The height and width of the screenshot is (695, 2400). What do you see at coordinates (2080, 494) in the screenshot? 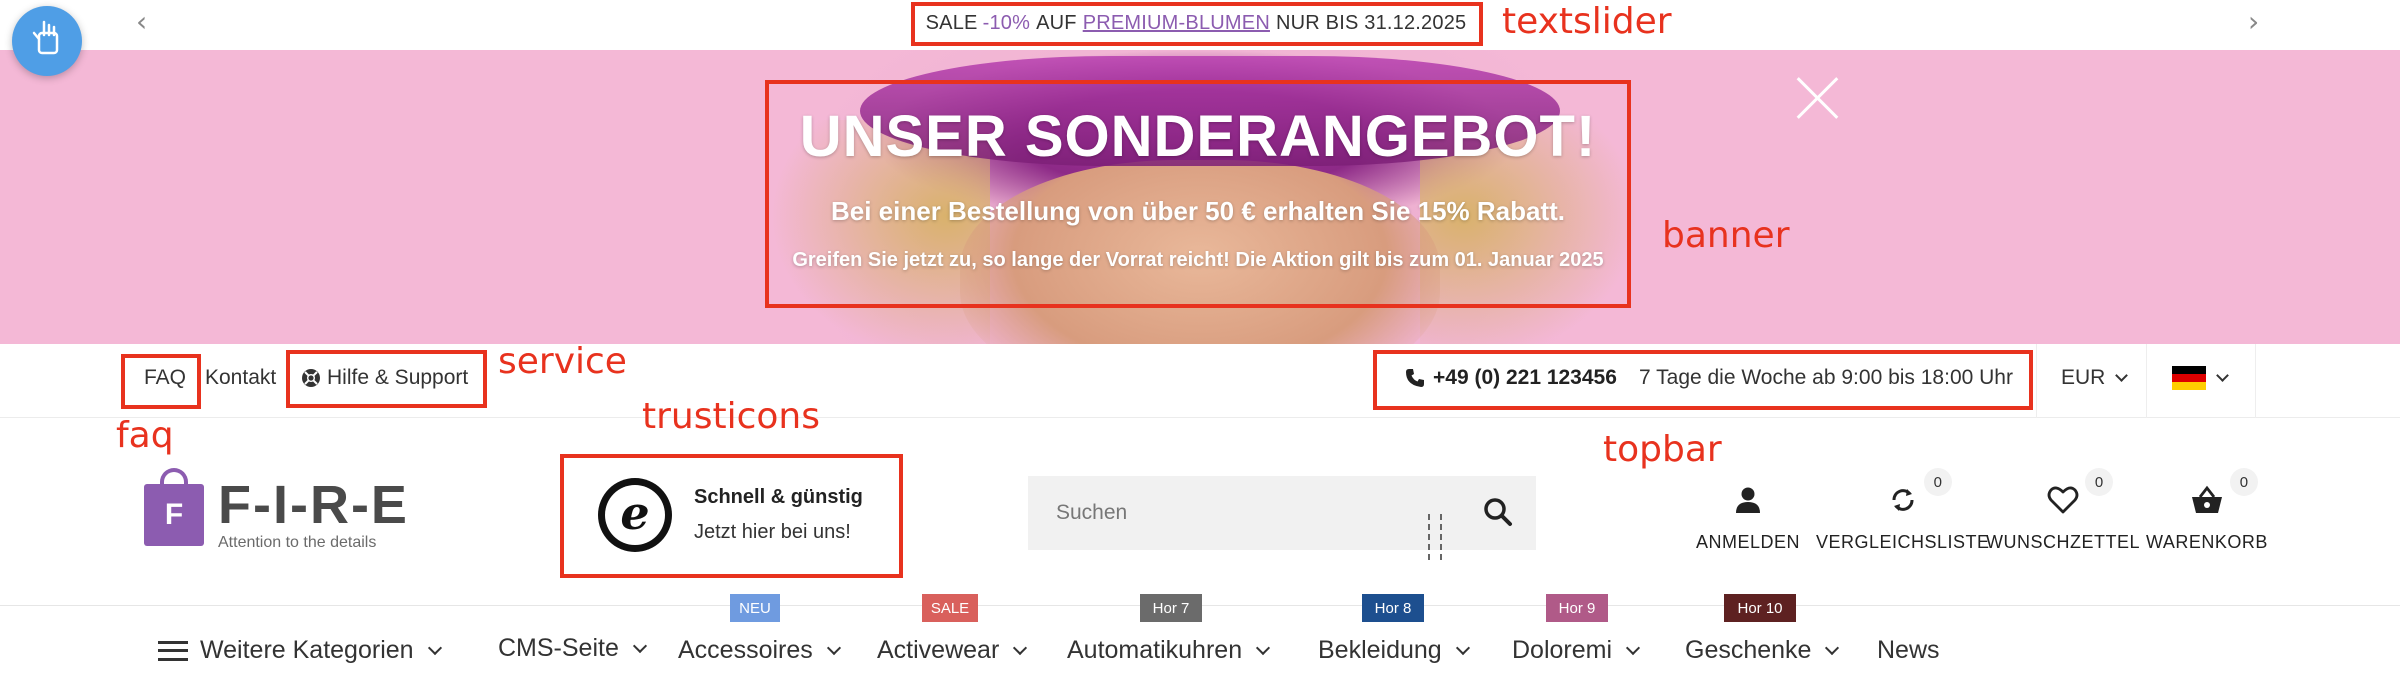
I see `heart-icon: 0` at bounding box center [2080, 494].